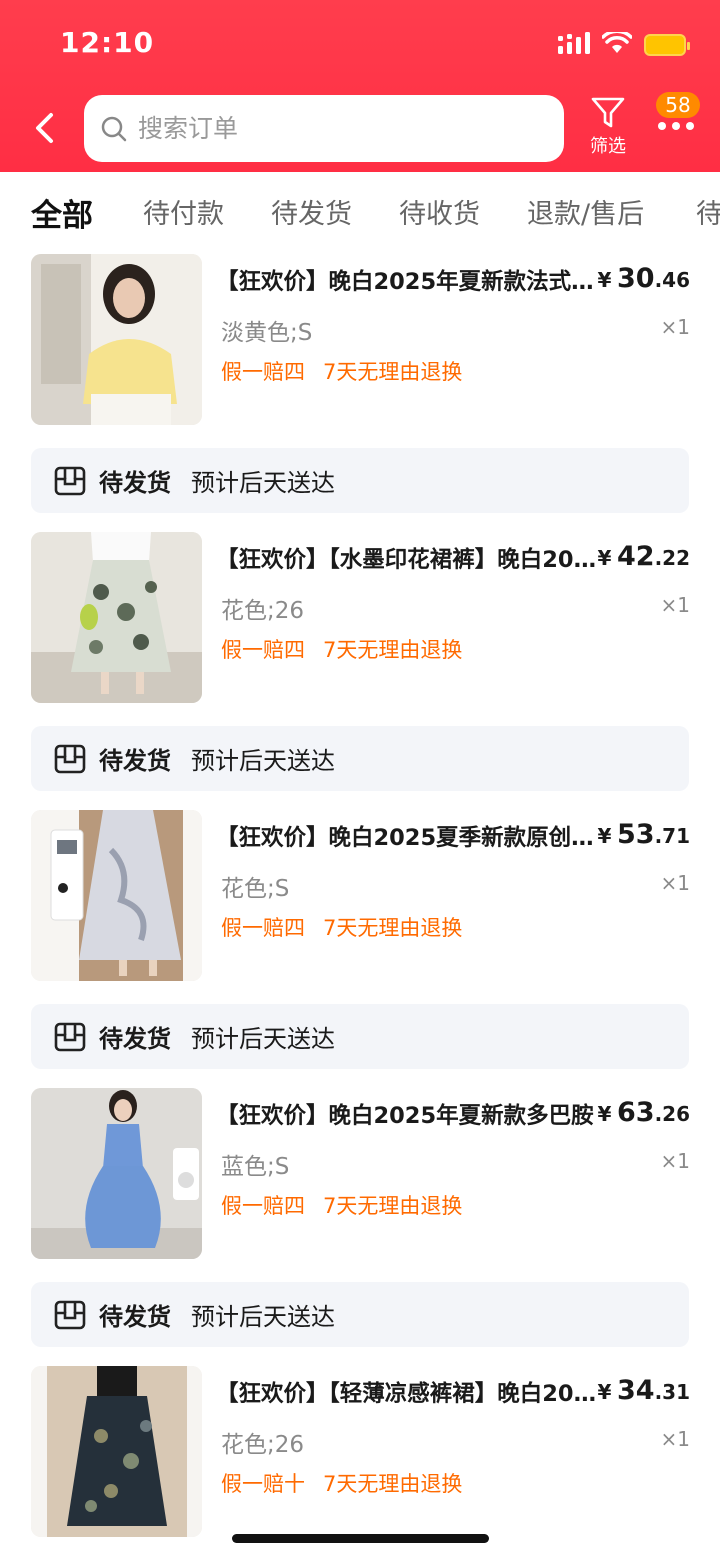 The image size is (720, 1558). Describe the element at coordinates (678, 105) in the screenshot. I see `message-count-badge: 58` at that location.